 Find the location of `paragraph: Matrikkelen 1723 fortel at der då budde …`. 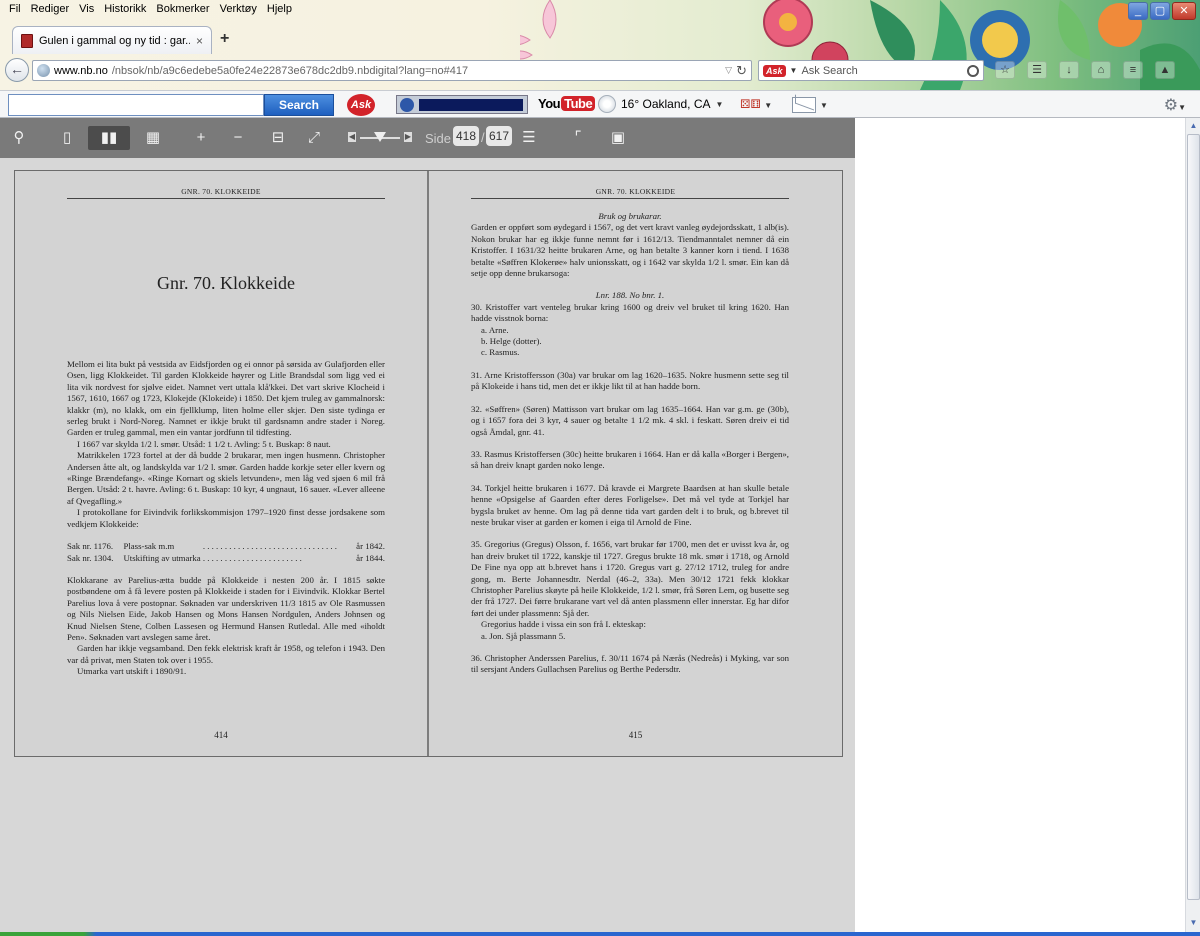

paragraph: Matrikkelen 1723 fortel at der då budde … is located at coordinates (226, 478).